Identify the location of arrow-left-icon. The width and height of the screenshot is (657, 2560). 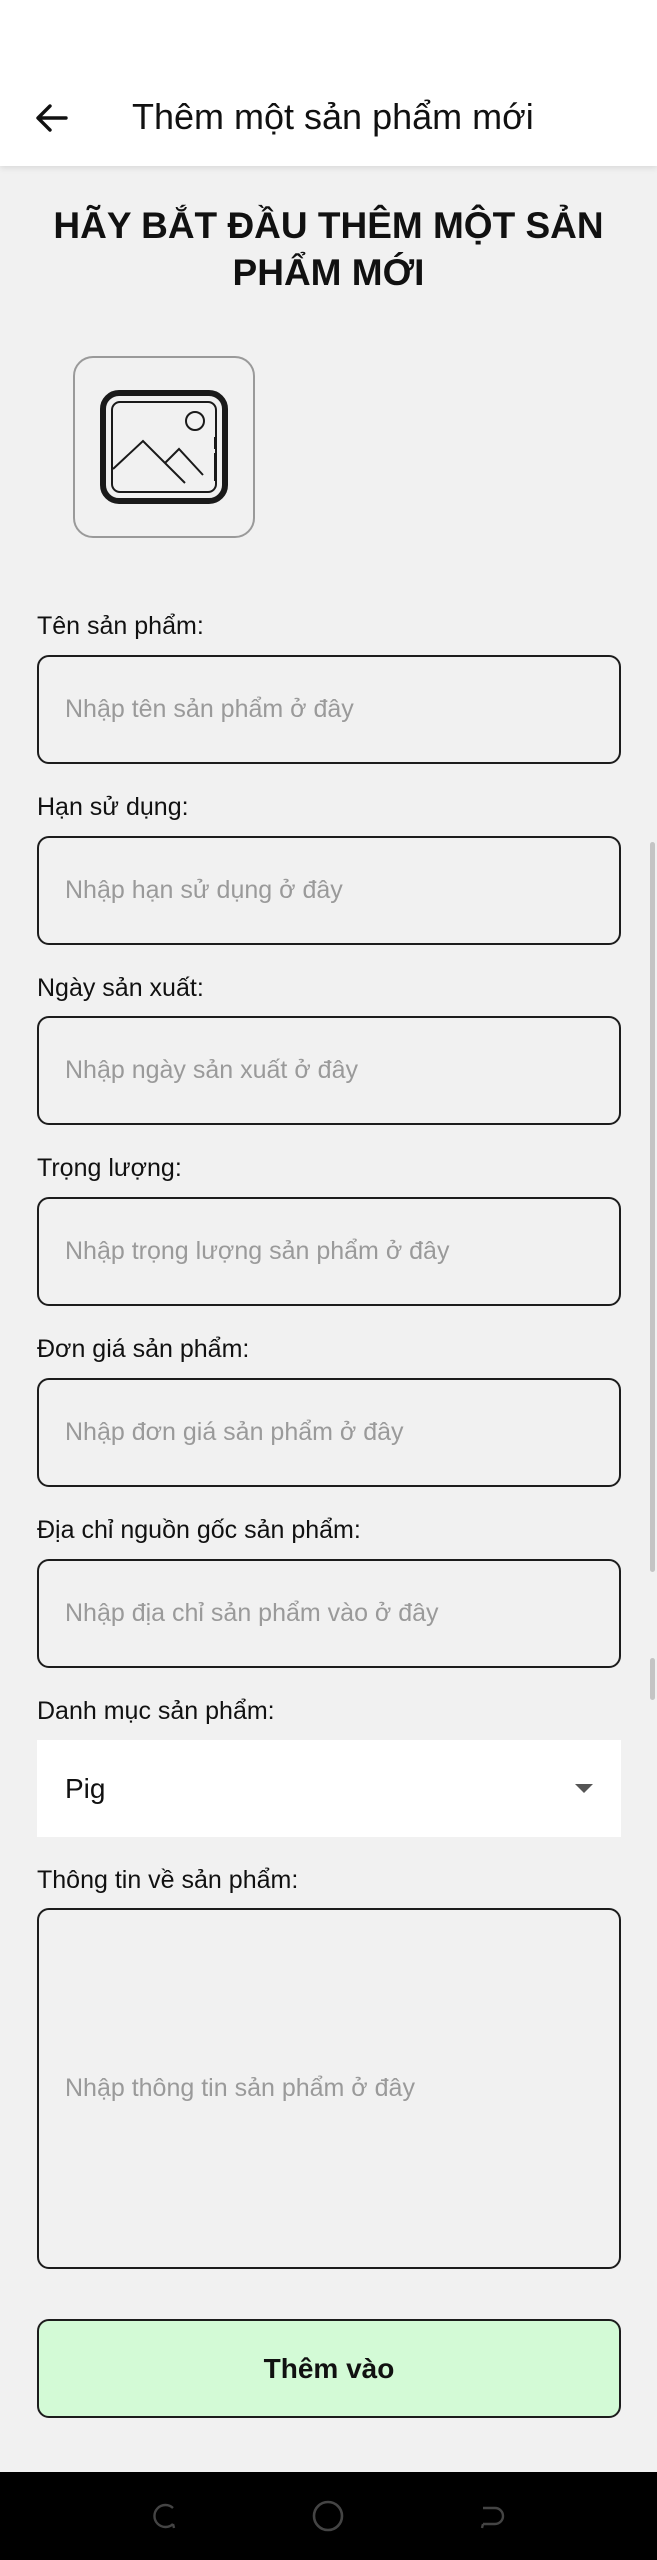
(52, 118).